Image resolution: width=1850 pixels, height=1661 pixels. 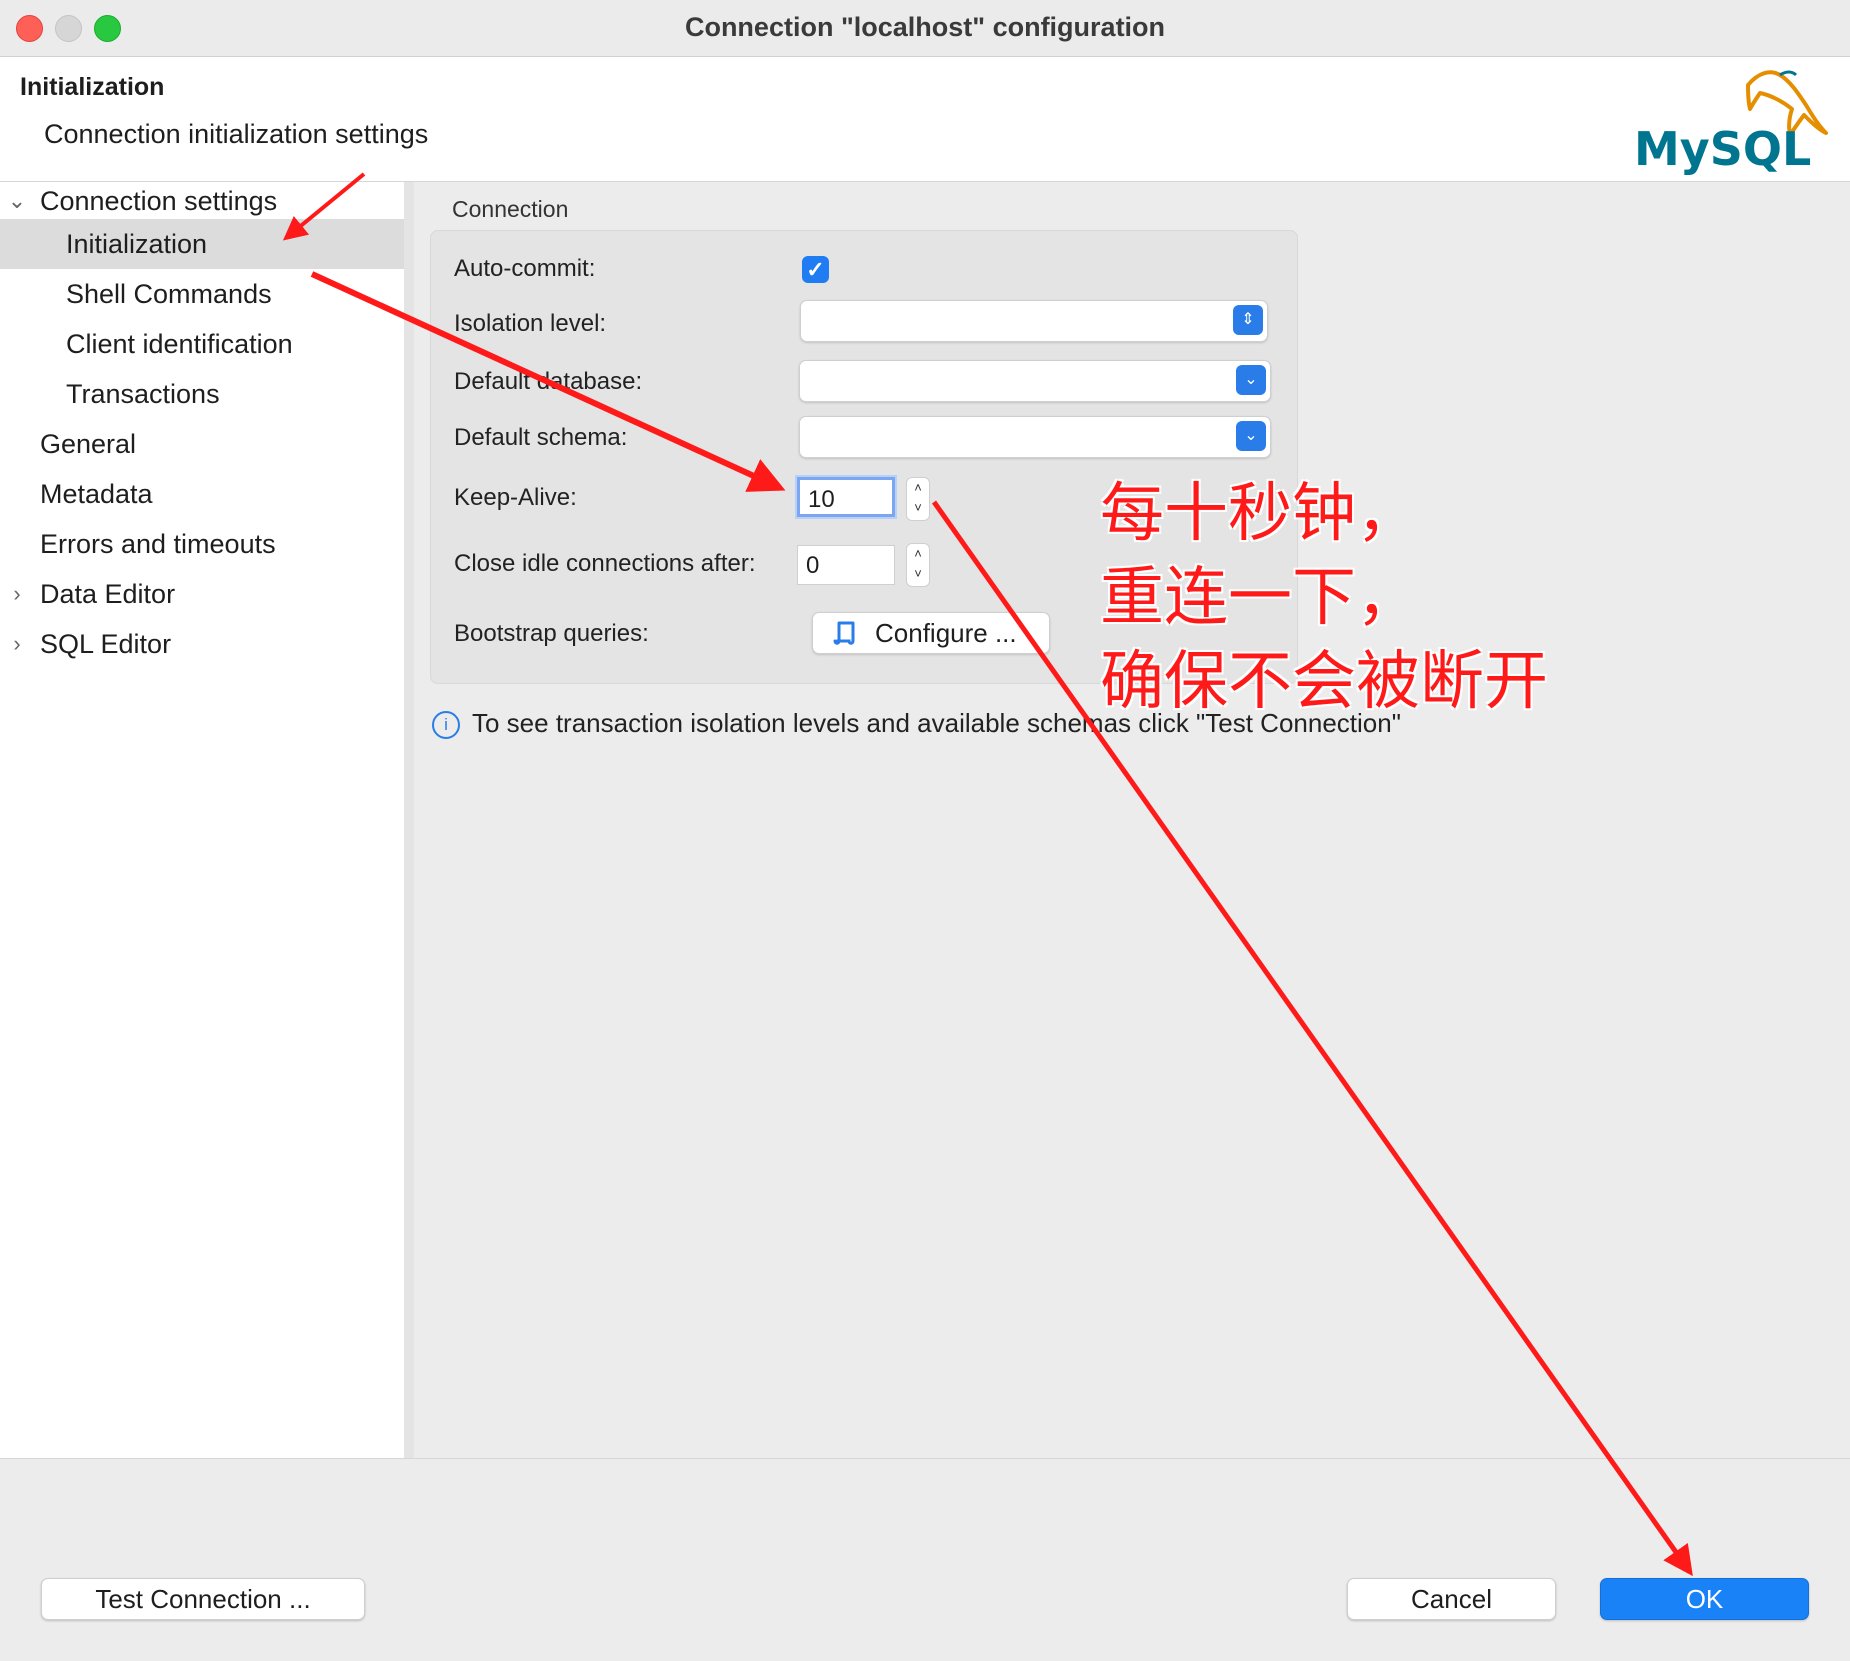 What do you see at coordinates (1035, 381) in the screenshot?
I see `default-database-select: ⌄` at bounding box center [1035, 381].